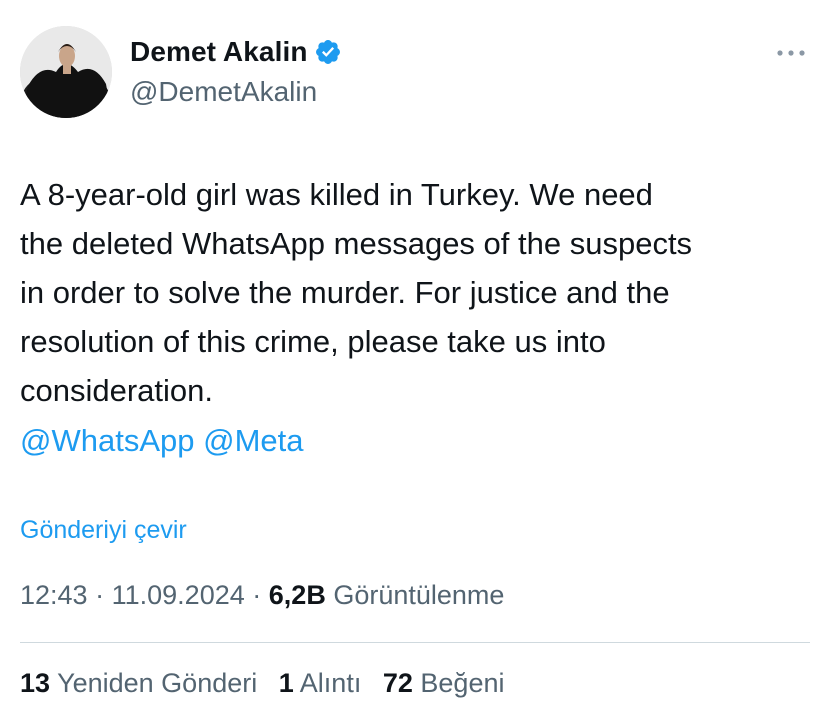  Describe the element at coordinates (330, 683) in the screenshot. I see `quotes-label: Alıntı` at that location.